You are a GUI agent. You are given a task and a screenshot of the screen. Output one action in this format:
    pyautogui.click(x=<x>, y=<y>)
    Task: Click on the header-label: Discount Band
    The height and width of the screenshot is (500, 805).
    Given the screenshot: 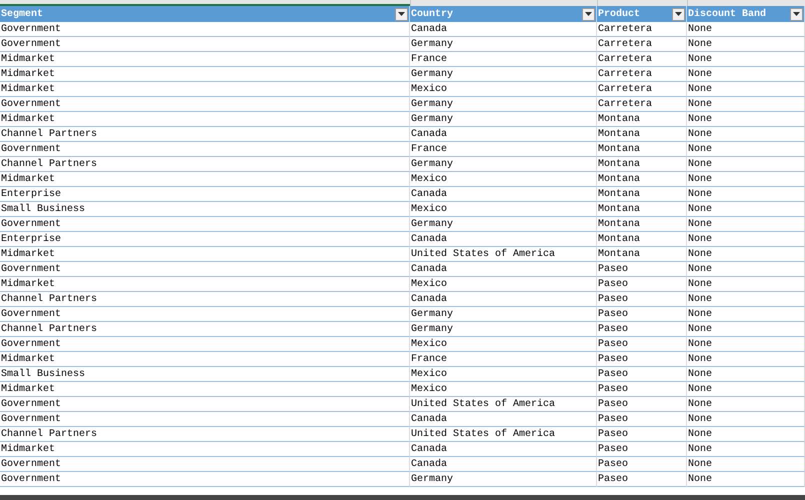 What is the action you would take?
    pyautogui.click(x=728, y=15)
    